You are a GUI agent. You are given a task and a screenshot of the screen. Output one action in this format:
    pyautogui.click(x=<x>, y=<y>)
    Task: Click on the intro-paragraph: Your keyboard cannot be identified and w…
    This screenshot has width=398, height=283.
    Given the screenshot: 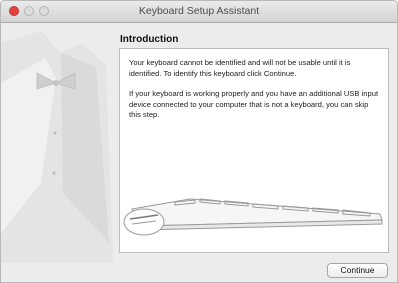 What is the action you would take?
    pyautogui.click(x=240, y=68)
    